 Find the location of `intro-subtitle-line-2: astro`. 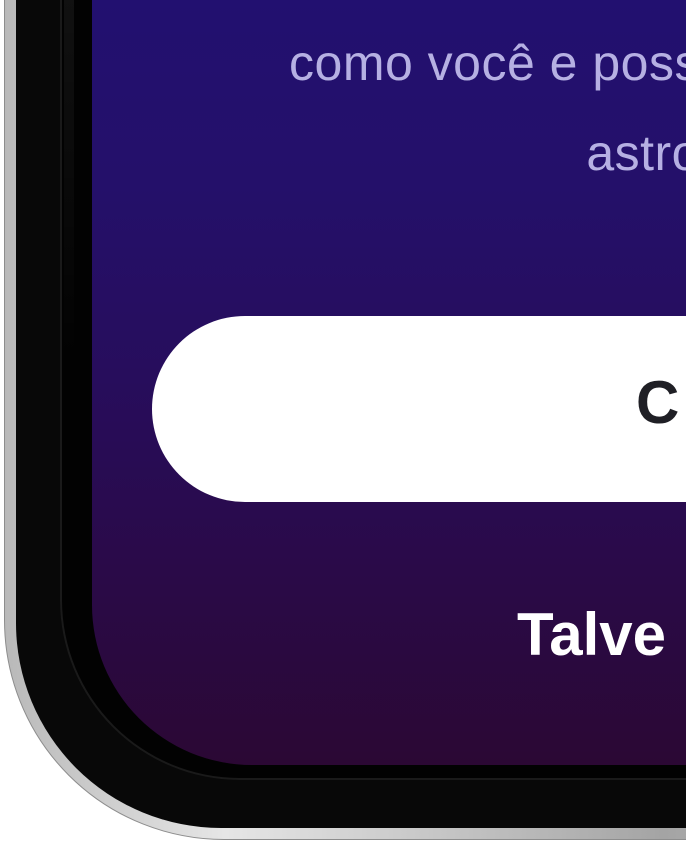

intro-subtitle-line-2: astro is located at coordinates (636, 153).